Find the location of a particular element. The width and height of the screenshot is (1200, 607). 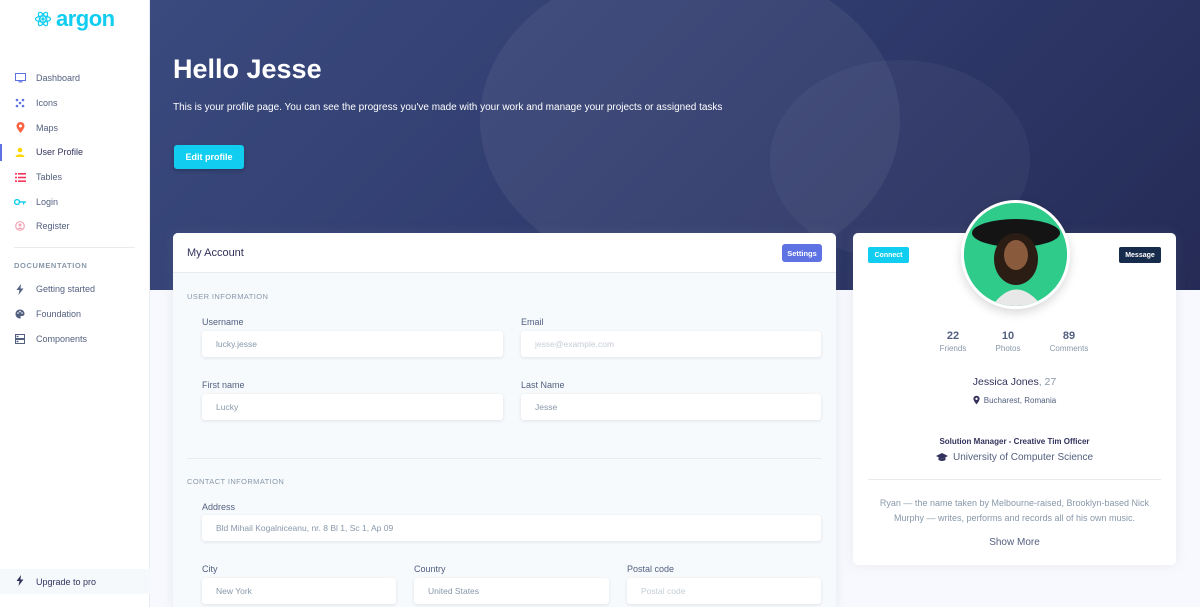

user-information-heading: USER INFORMATION is located at coordinates (228, 296).